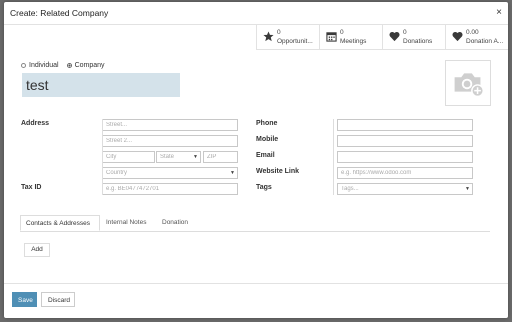  What do you see at coordinates (353, 41) in the screenshot?
I see `meetings-label: Meetings` at bounding box center [353, 41].